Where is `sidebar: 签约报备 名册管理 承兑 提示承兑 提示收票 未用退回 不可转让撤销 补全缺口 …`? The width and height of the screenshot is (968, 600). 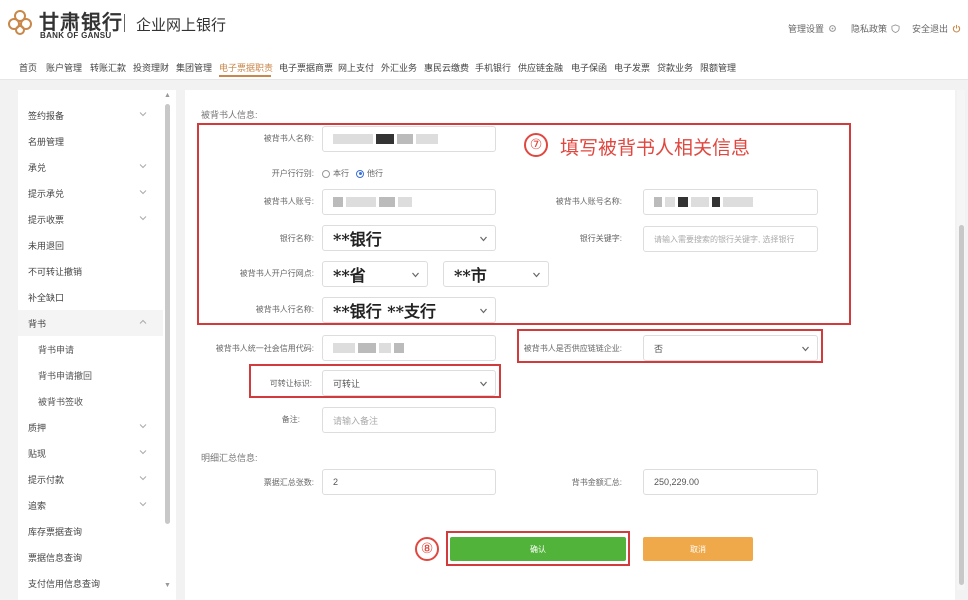
sidebar: 签约报备 名册管理 承兑 提示承兑 提示收票 未用退回 不可转让撤销 补全缺口 … is located at coordinates (97, 345).